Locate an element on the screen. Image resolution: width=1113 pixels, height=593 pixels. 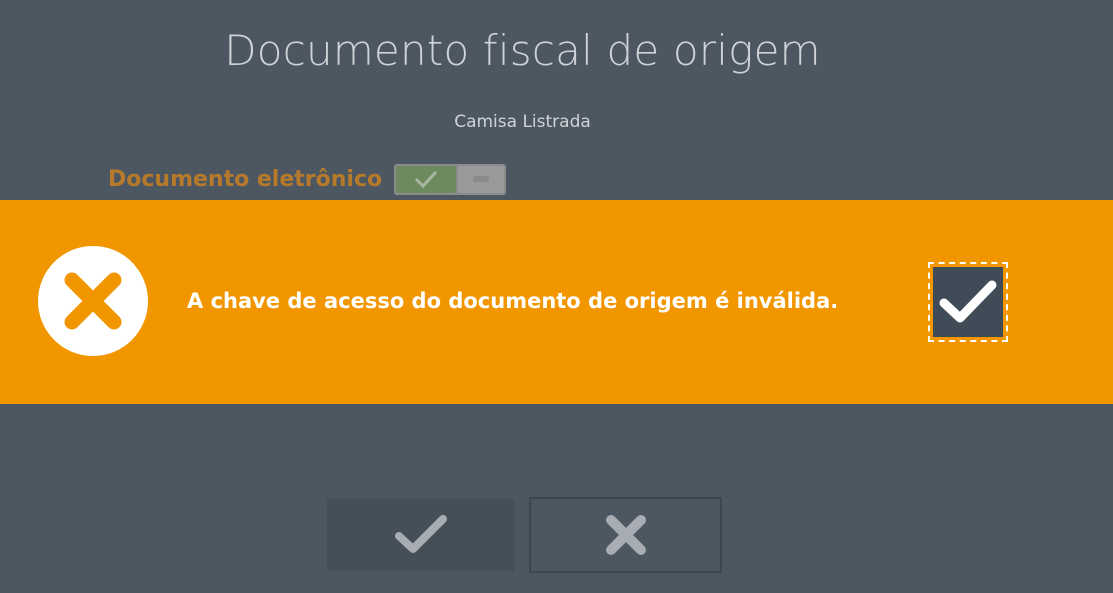
alert-confirm-inner is located at coordinates (968, 302).